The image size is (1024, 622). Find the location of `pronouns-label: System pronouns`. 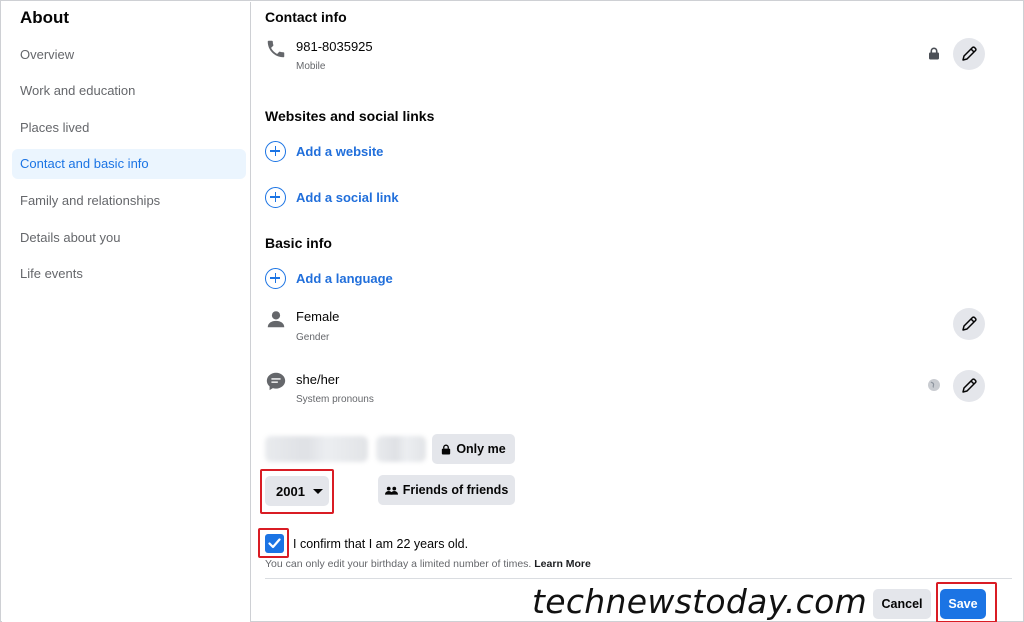

pronouns-label: System pronouns is located at coordinates (335, 399).